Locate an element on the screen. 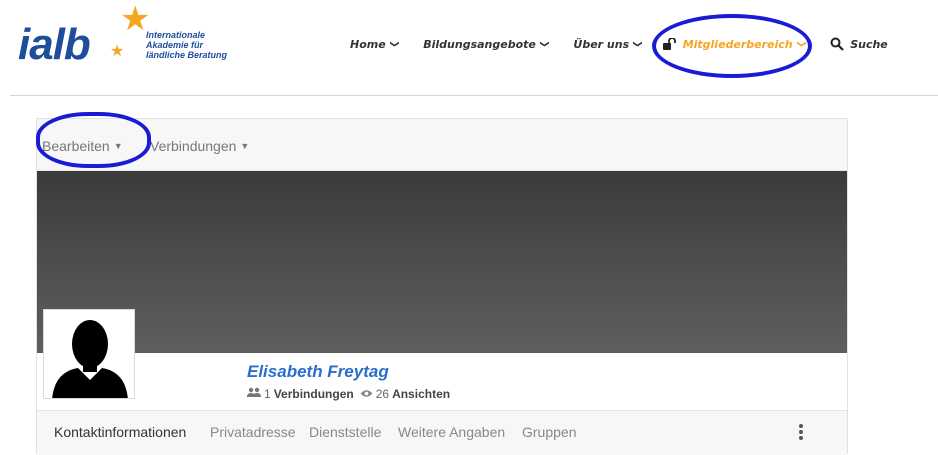 Image resolution: width=938 pixels, height=455 pixels. avatar is located at coordinates (89, 354).